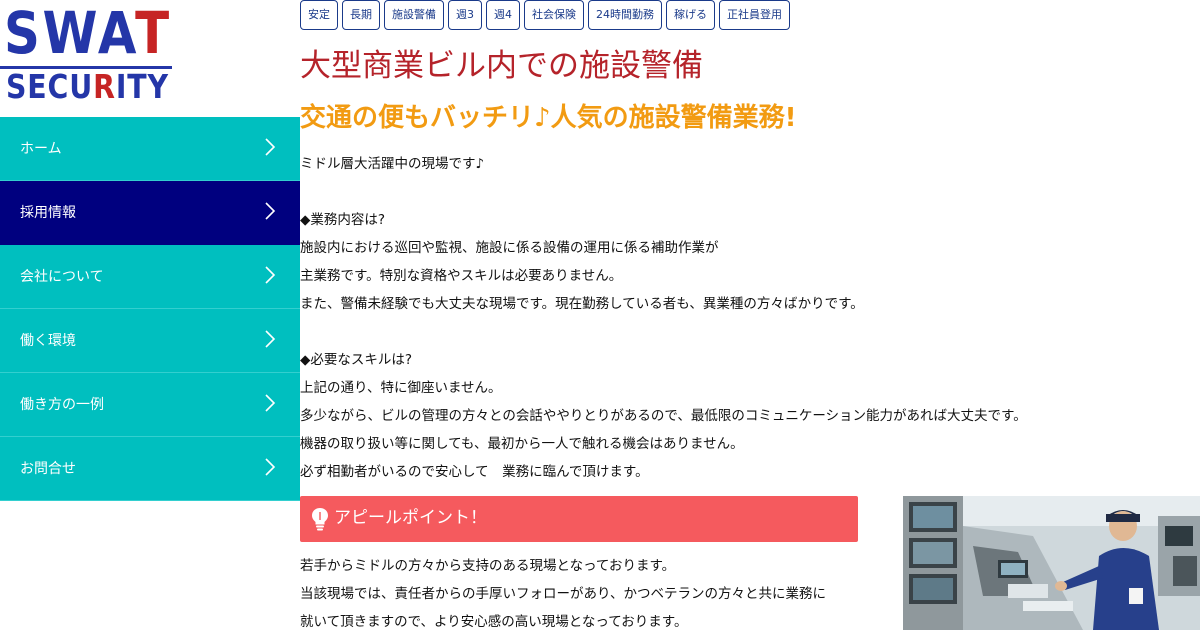 The height and width of the screenshot is (636, 1200). Describe the element at coordinates (474, 472) in the screenshot. I see `description-line: 必ず相勤者がいるので安心して 業務に臨んで頂けます。` at that location.